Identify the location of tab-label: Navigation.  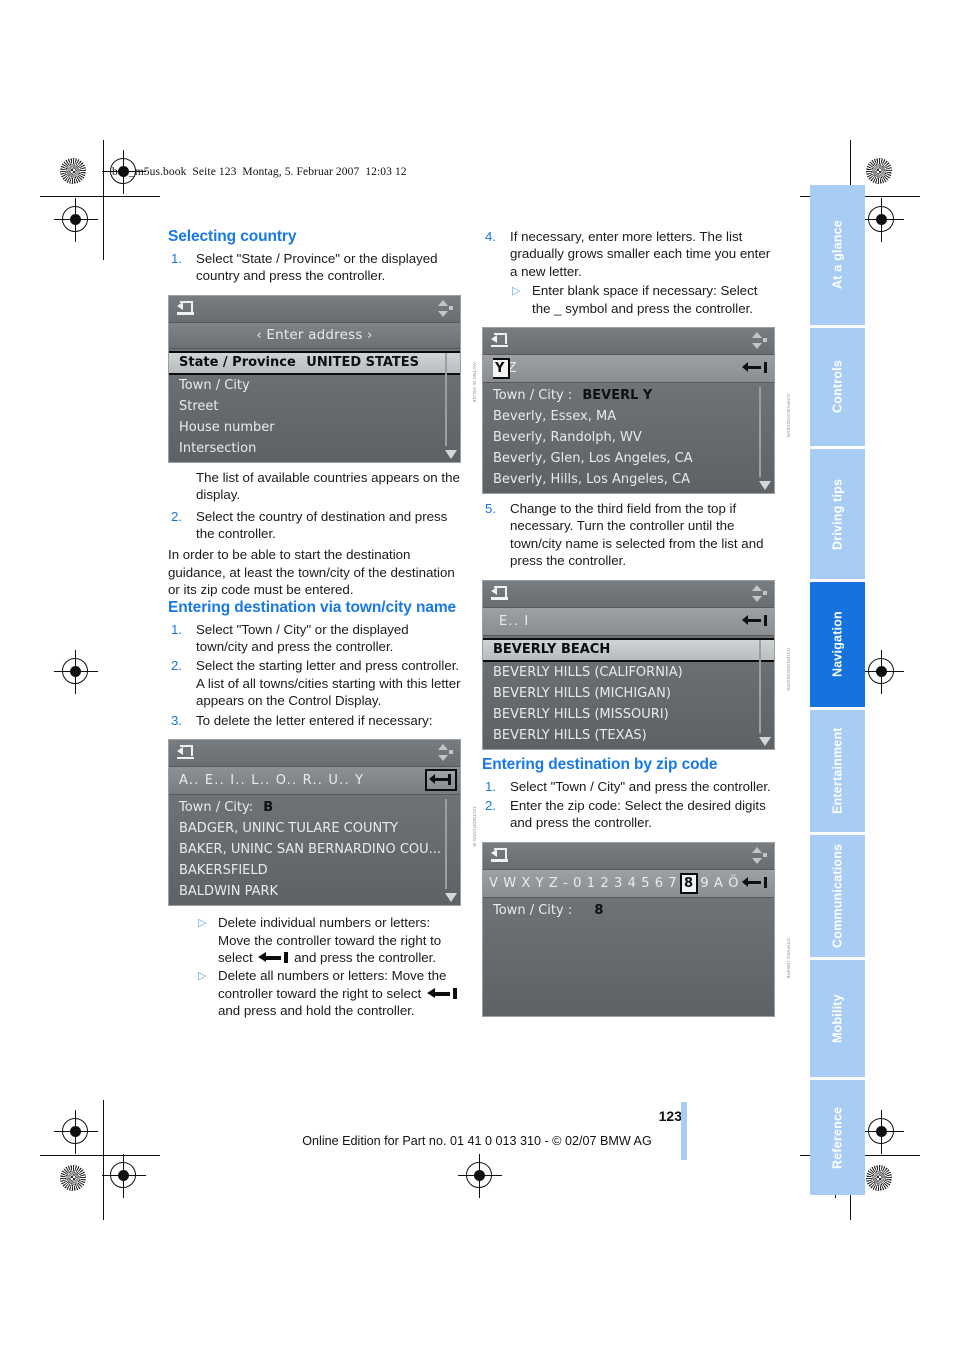
(837, 644).